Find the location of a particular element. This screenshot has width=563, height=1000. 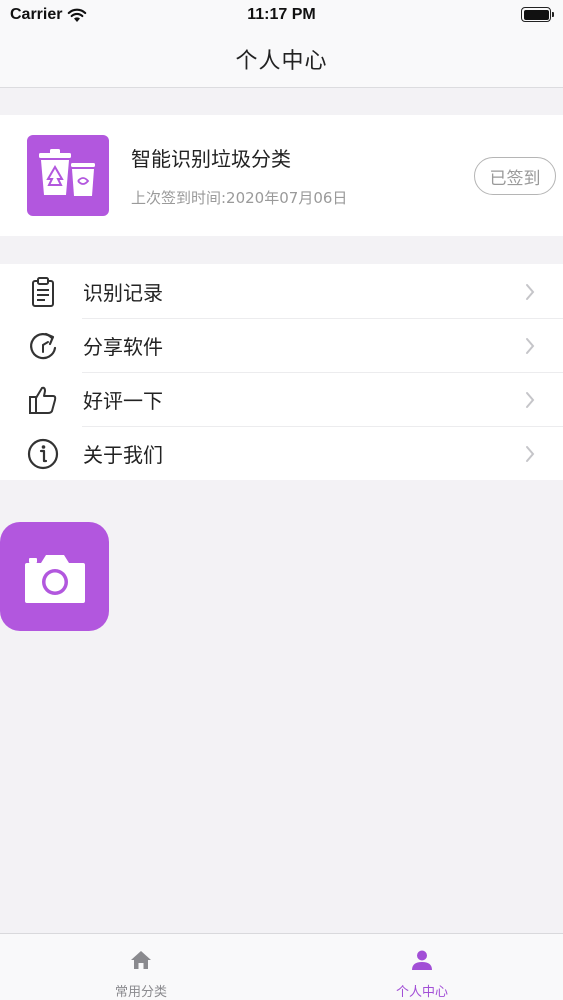

menu-item-label: 分享软件 is located at coordinates (123, 346).